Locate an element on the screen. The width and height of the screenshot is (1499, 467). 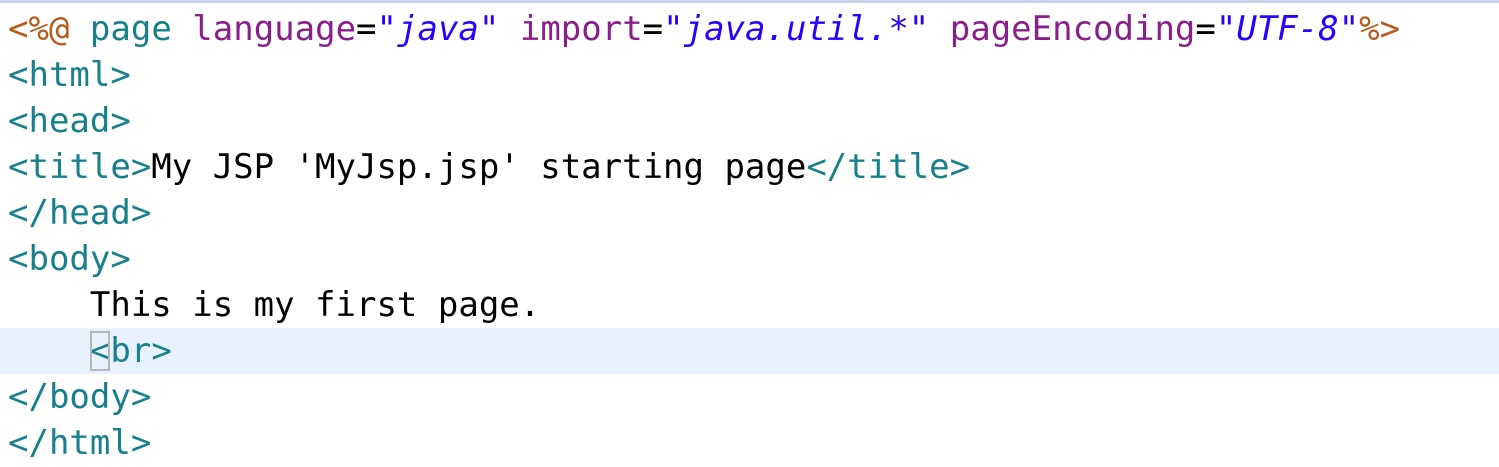
code-token-jsp-delim: <%@ is located at coordinates (39, 29).